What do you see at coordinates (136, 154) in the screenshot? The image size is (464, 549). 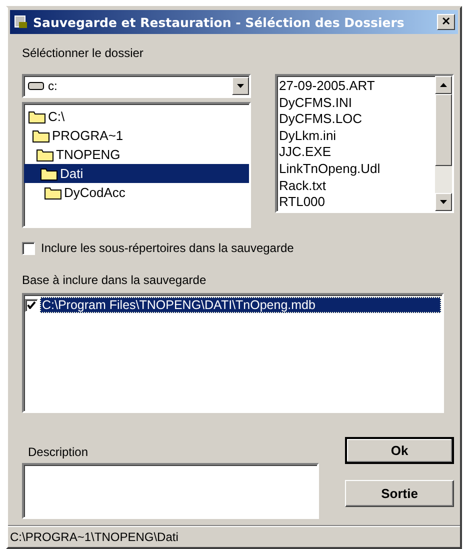 I see `folder-item: TNOPENG` at bounding box center [136, 154].